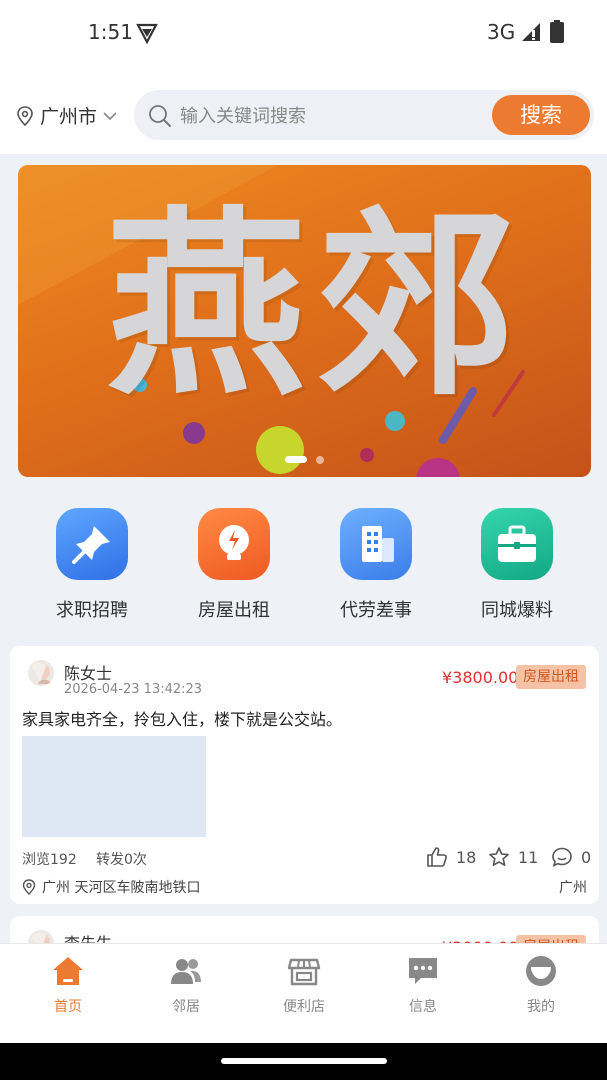 This screenshot has width=607, height=1080. I want to click on favorite-button: 11, so click(513, 857).